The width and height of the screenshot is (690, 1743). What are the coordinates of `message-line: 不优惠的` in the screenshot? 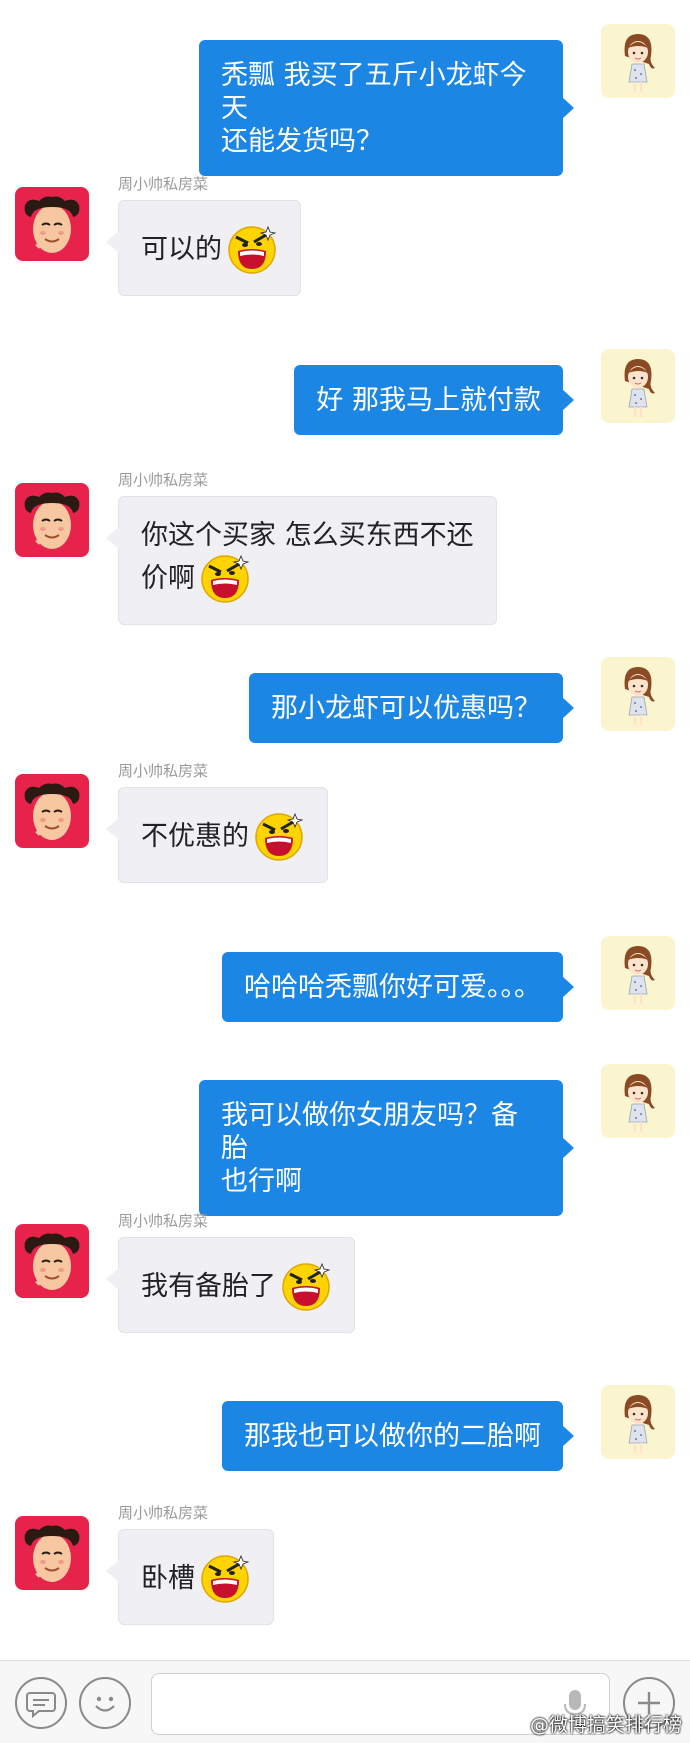 It's located at (223, 836).